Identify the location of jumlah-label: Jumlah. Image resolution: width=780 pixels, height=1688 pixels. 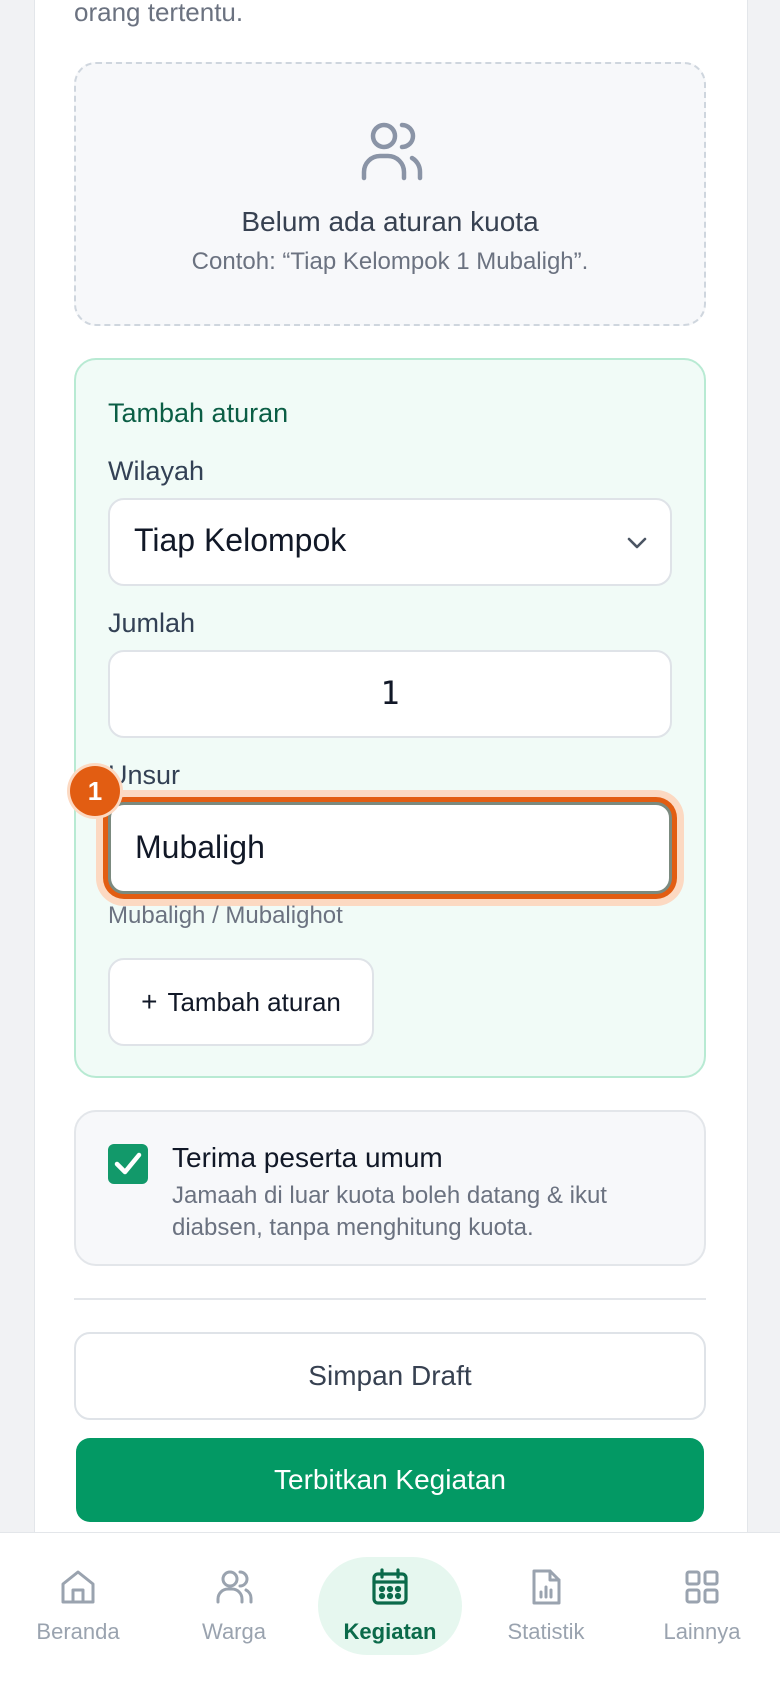
(152, 623).